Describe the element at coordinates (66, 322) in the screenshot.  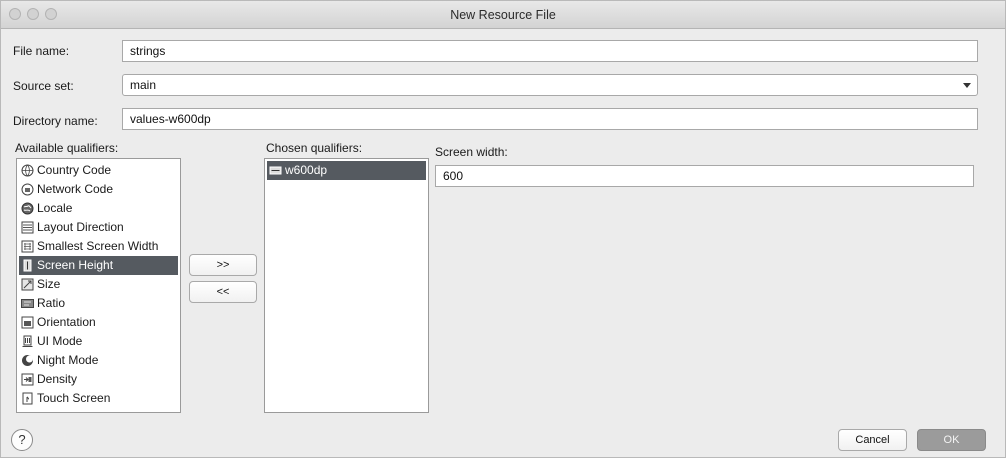
I see `list-item-label: Orientation` at that location.